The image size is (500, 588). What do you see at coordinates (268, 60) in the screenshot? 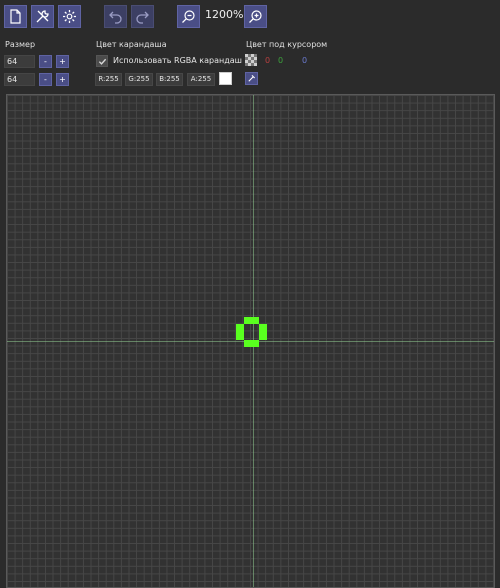
I see `cursor-red-value: 0` at bounding box center [268, 60].